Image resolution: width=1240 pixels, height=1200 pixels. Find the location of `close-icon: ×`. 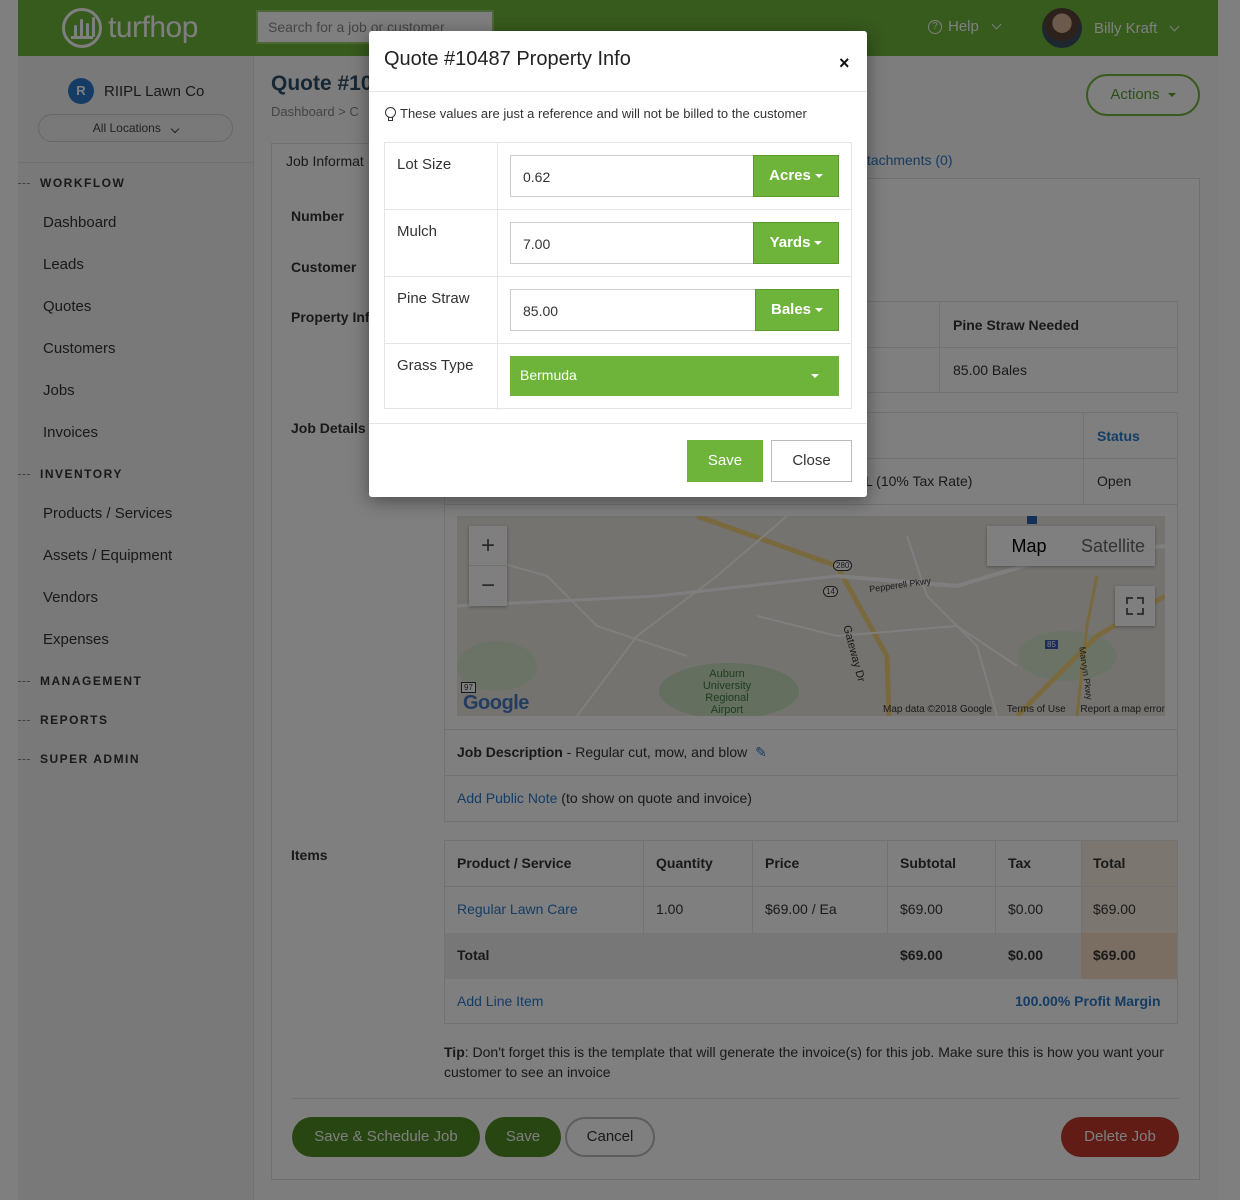

close-icon: × is located at coordinates (844, 63).